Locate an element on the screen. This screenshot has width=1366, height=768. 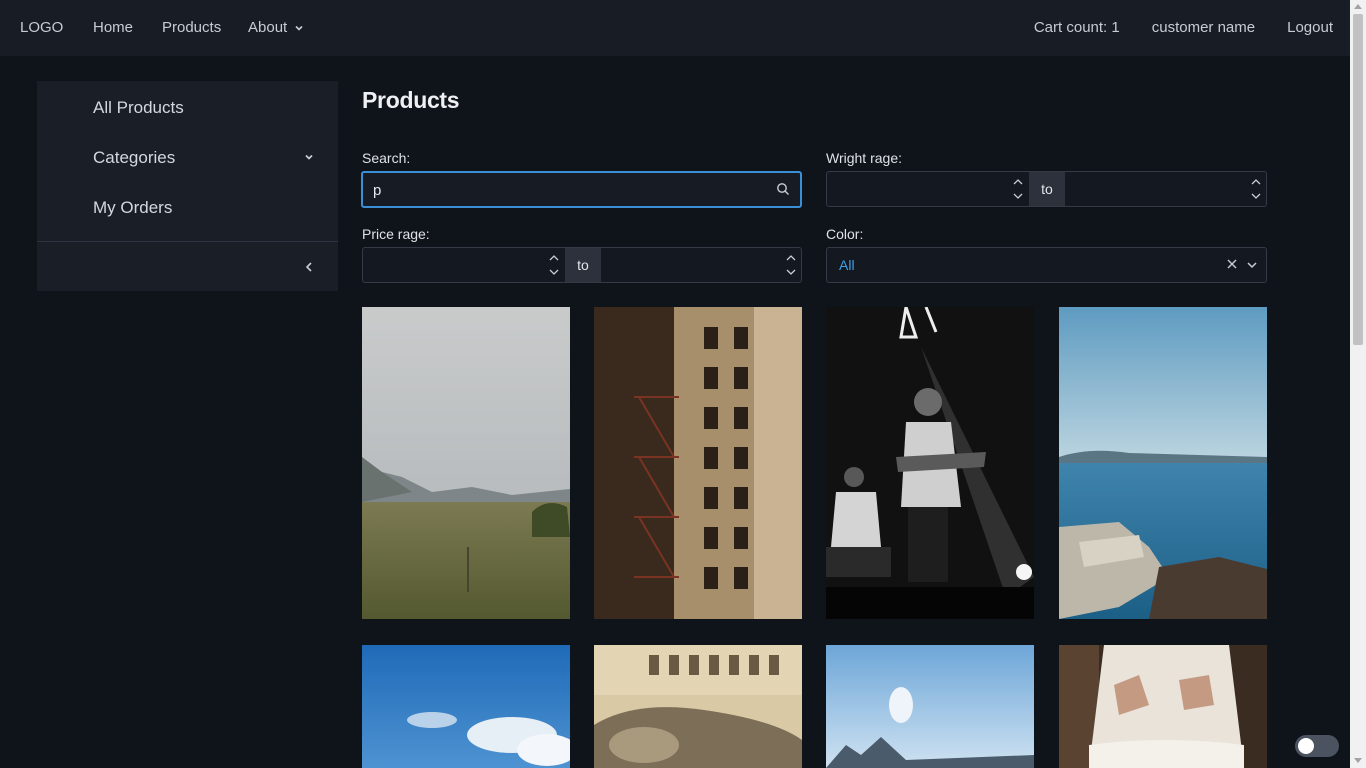
scroll-up-icon is located at coordinates (1358, 6).